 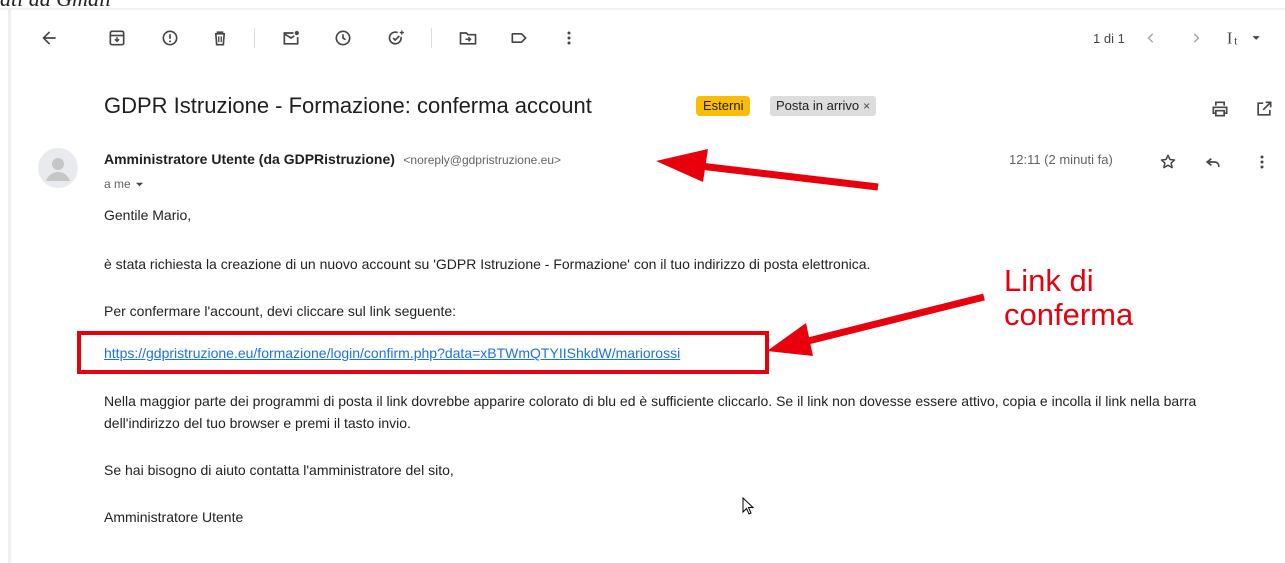 I want to click on chevron-down-icon, so click(x=139, y=184).